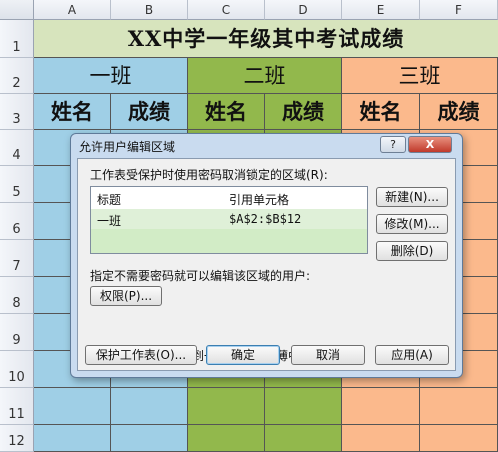  Describe the element at coordinates (420, 76) in the screenshot. I see `class-3-header: 三班` at that location.